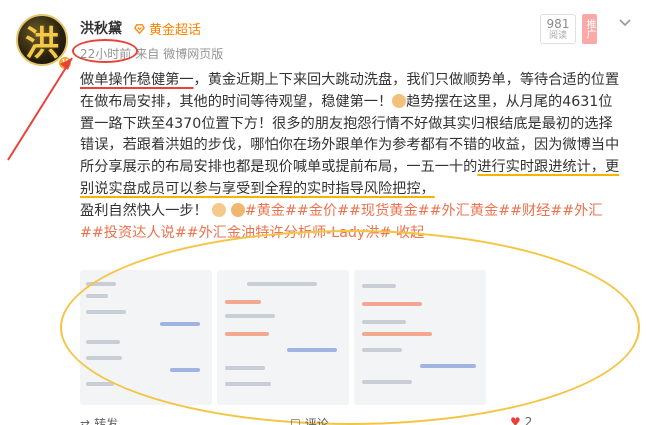 The image size is (646, 425). I want to click on comment-button: ☐ 评论, so click(309, 420).